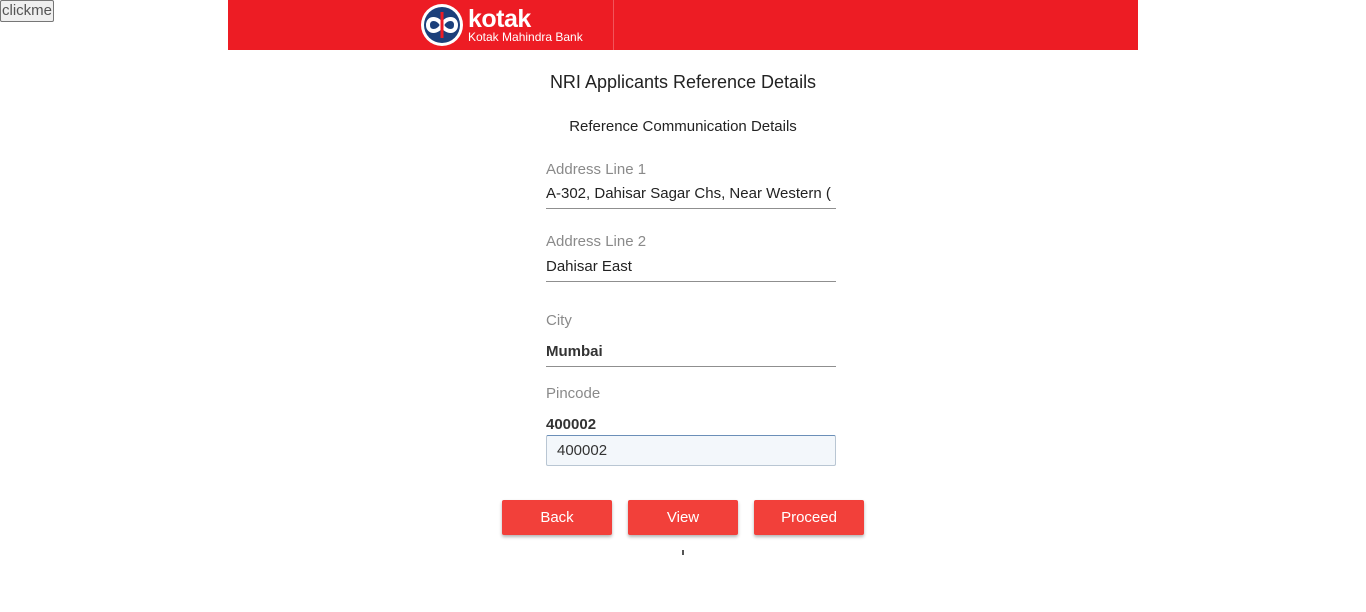 This screenshot has height=612, width=1366. What do you see at coordinates (683, 517) in the screenshot?
I see `view-button: View` at bounding box center [683, 517].